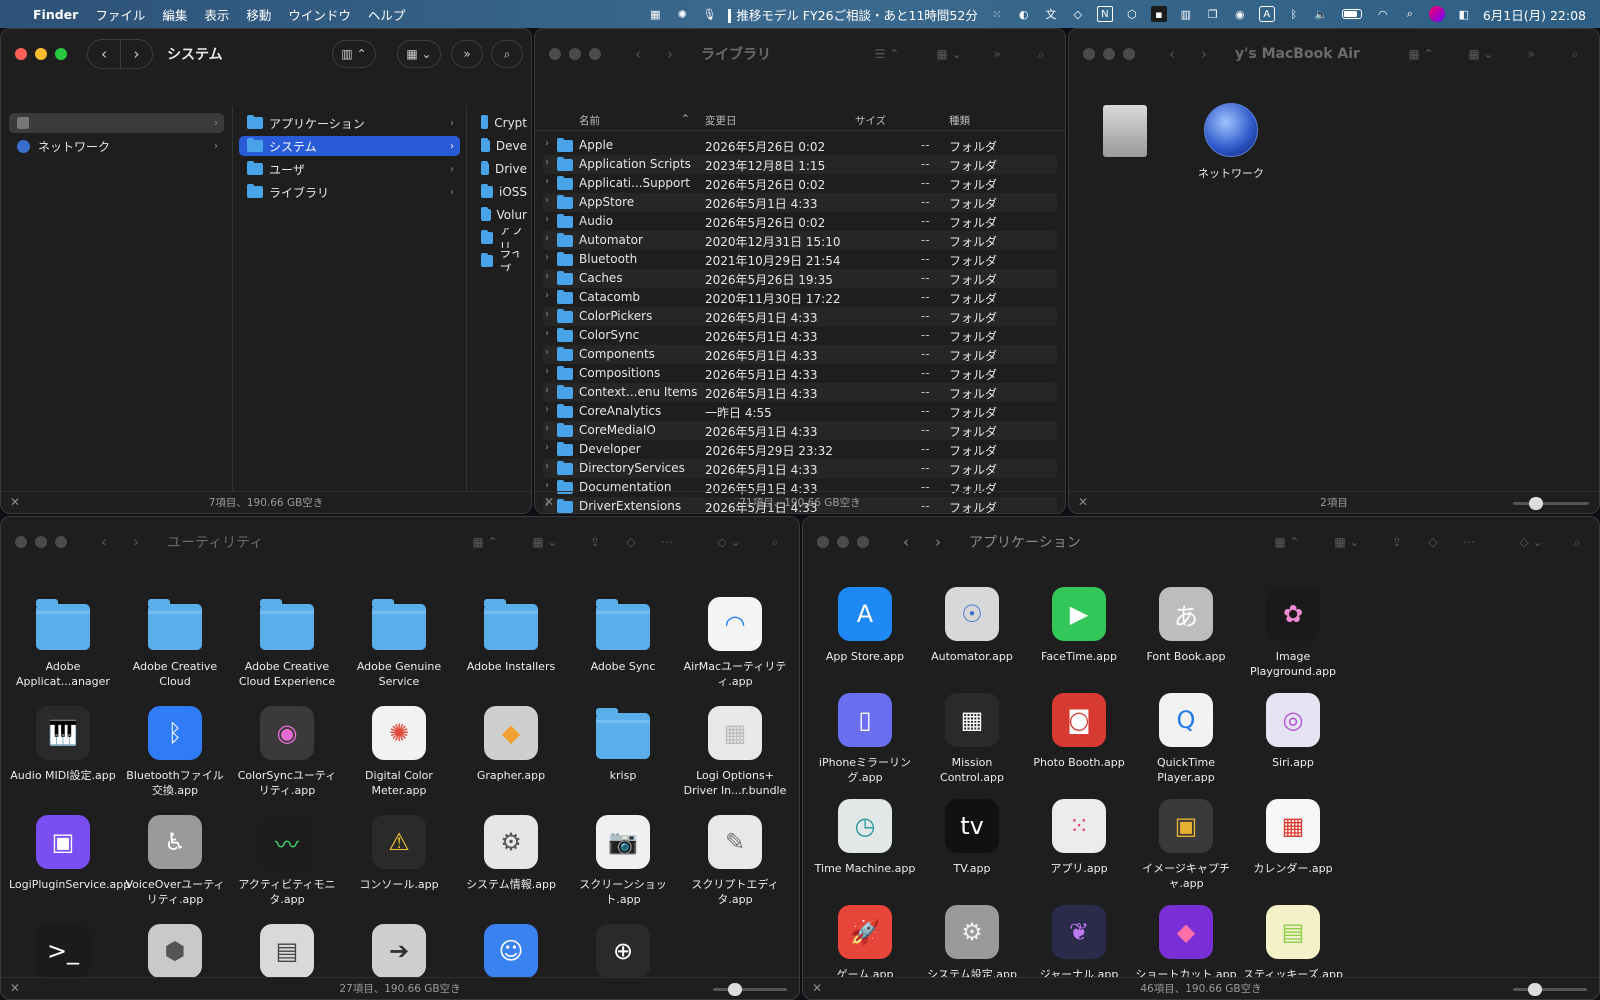 This screenshot has width=1600, height=1000. I want to click on notion-icon: N, so click(1104, 14).